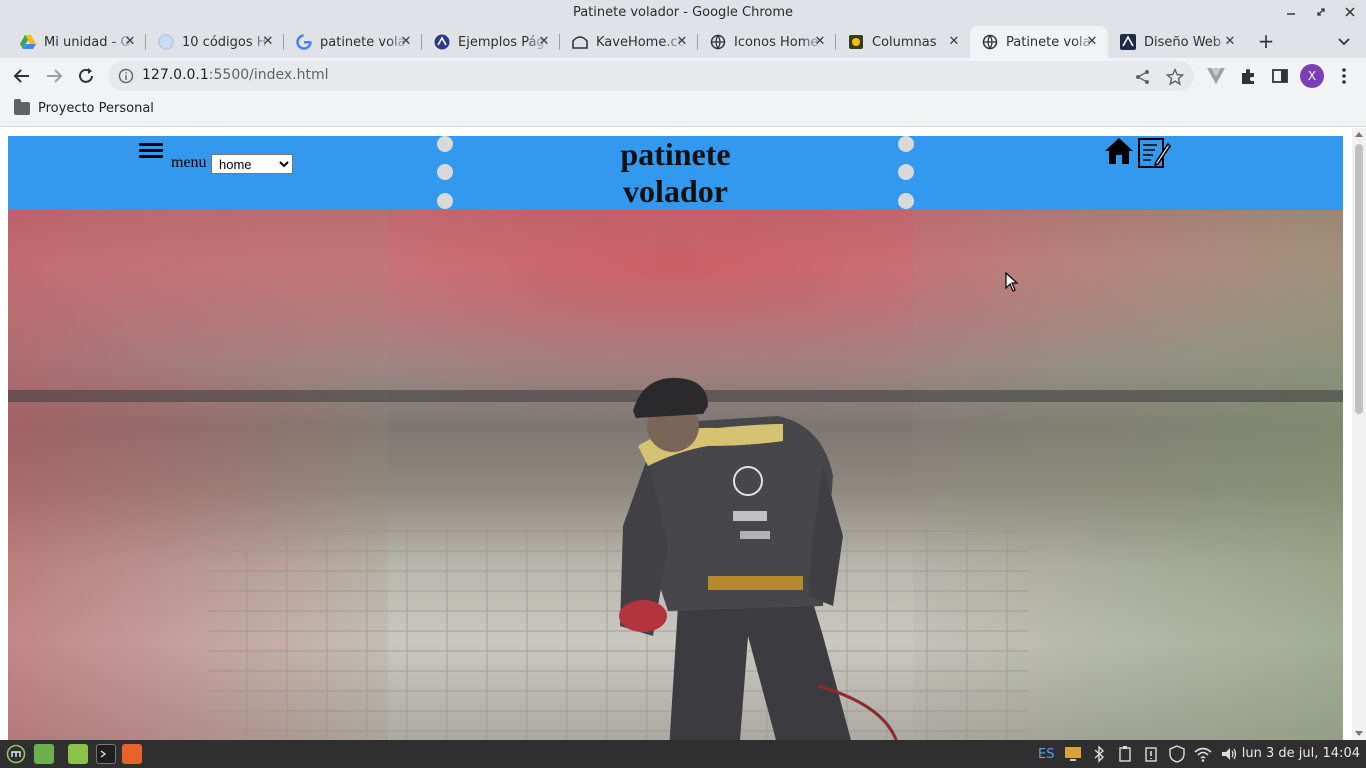 The height and width of the screenshot is (768, 1366). Describe the element at coordinates (1151, 754) in the screenshot. I see `update-manager-icon` at that location.